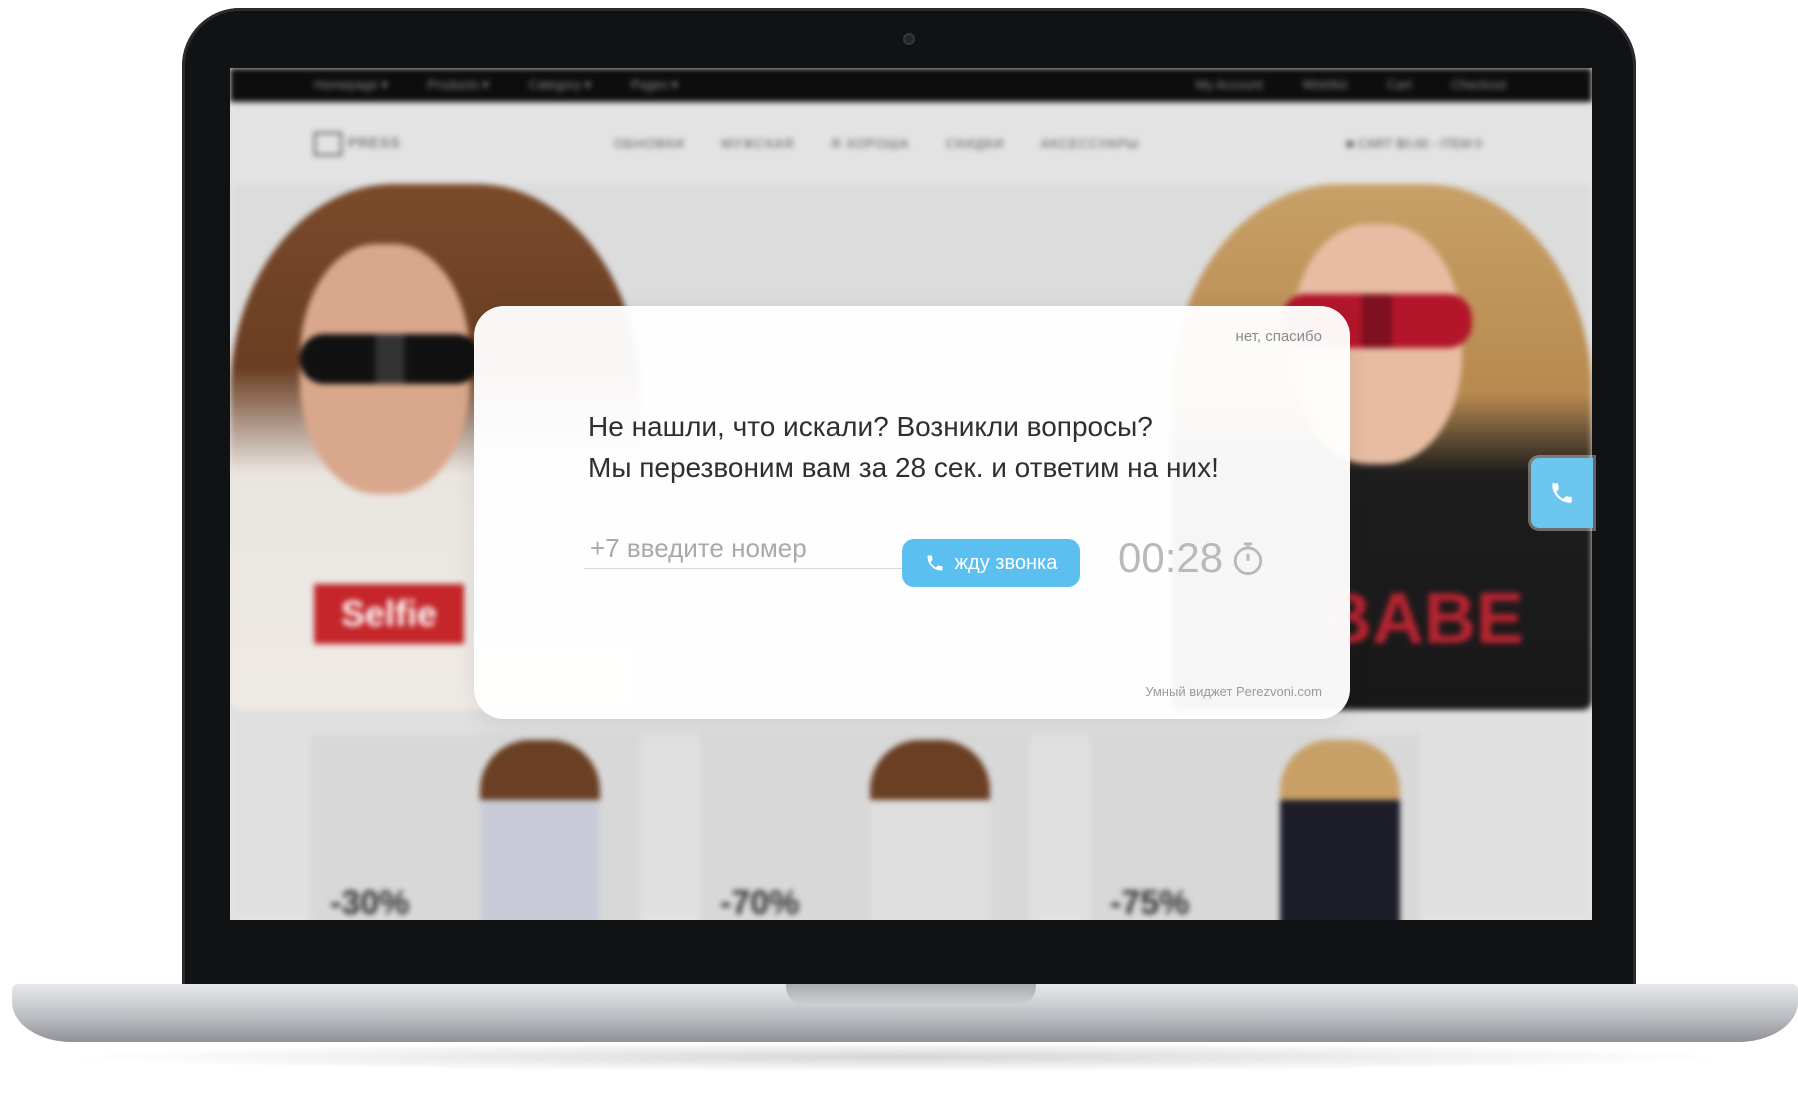 The height and width of the screenshot is (1097, 1798). Describe the element at coordinates (1248, 558) in the screenshot. I see `stopwatch-icon` at that location.